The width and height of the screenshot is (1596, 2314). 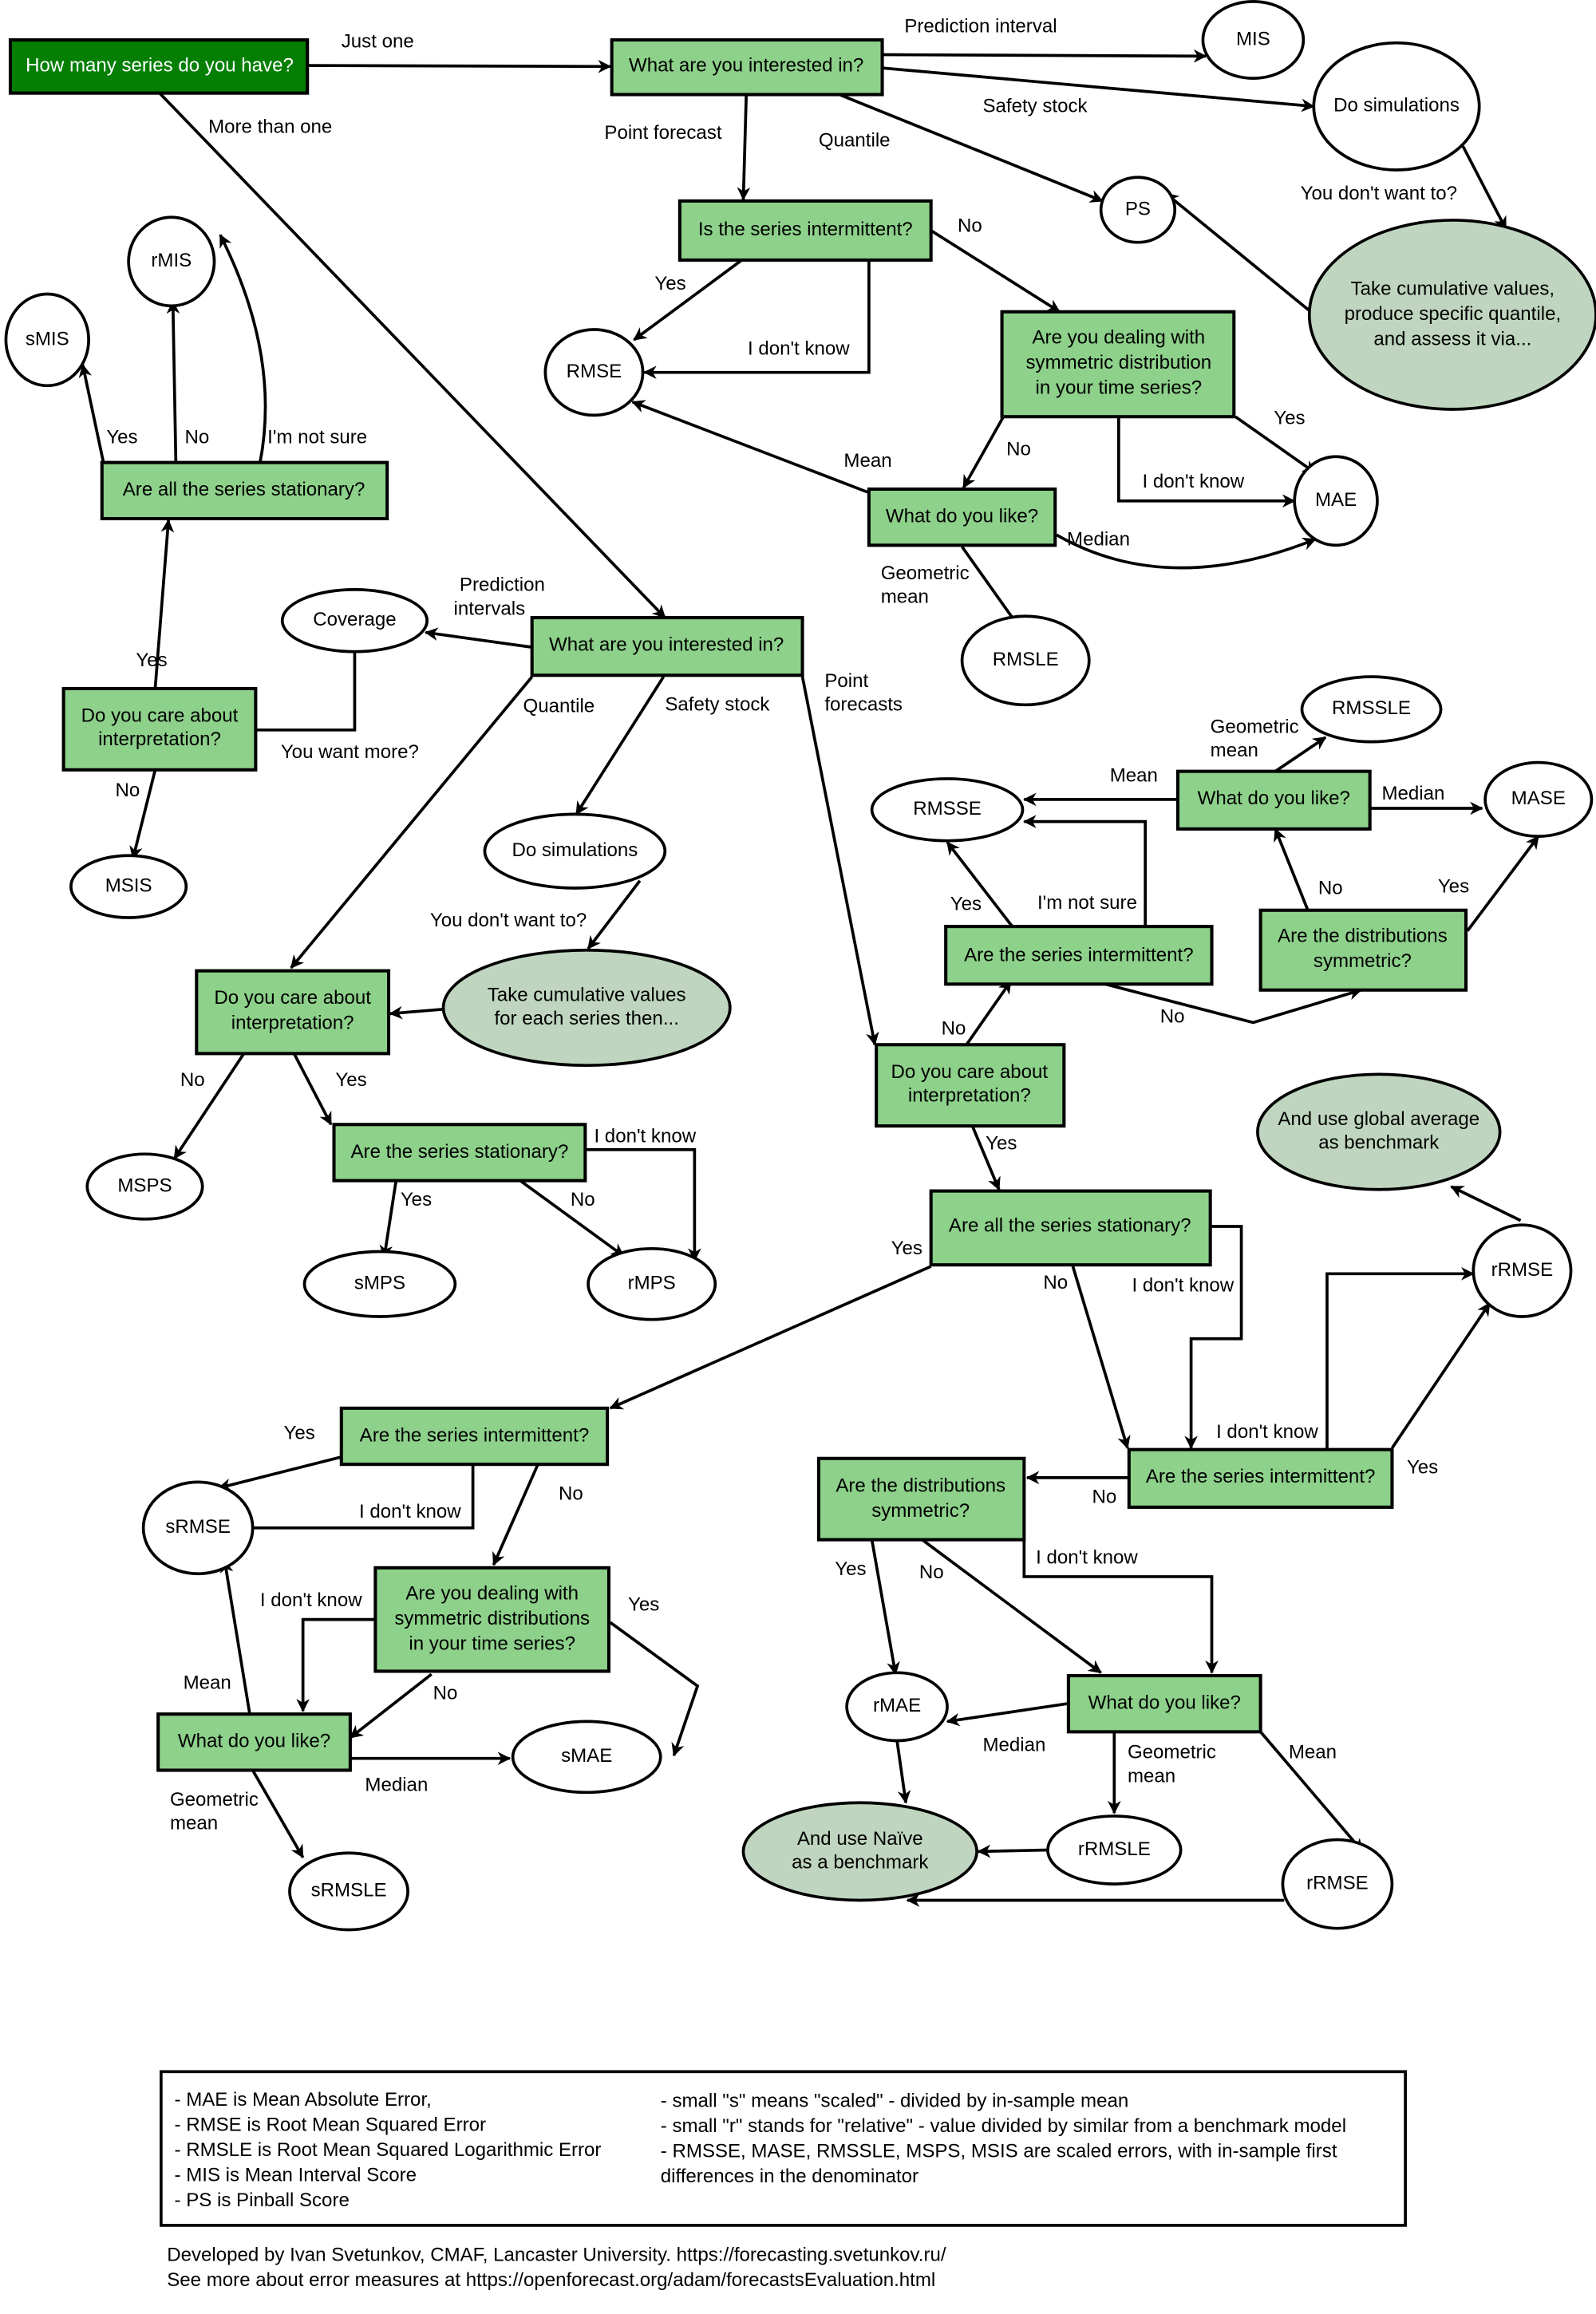 What do you see at coordinates (897, 1707) in the screenshot?
I see `node-rmae: rMAE` at bounding box center [897, 1707].